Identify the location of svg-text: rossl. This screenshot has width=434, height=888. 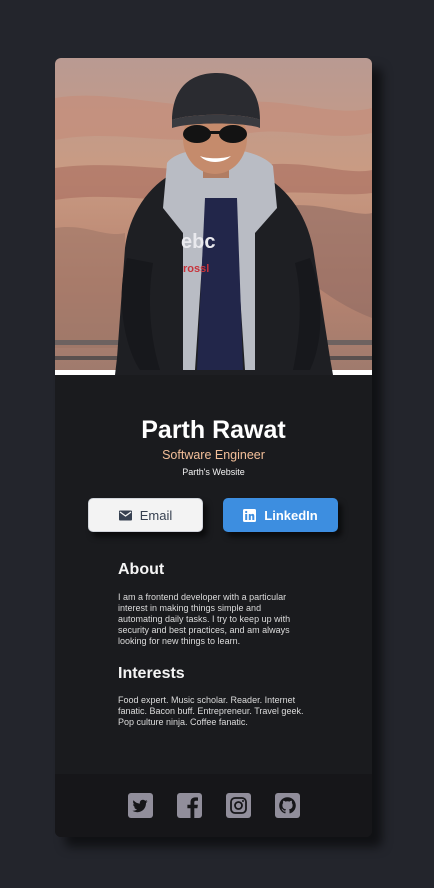
(196, 269).